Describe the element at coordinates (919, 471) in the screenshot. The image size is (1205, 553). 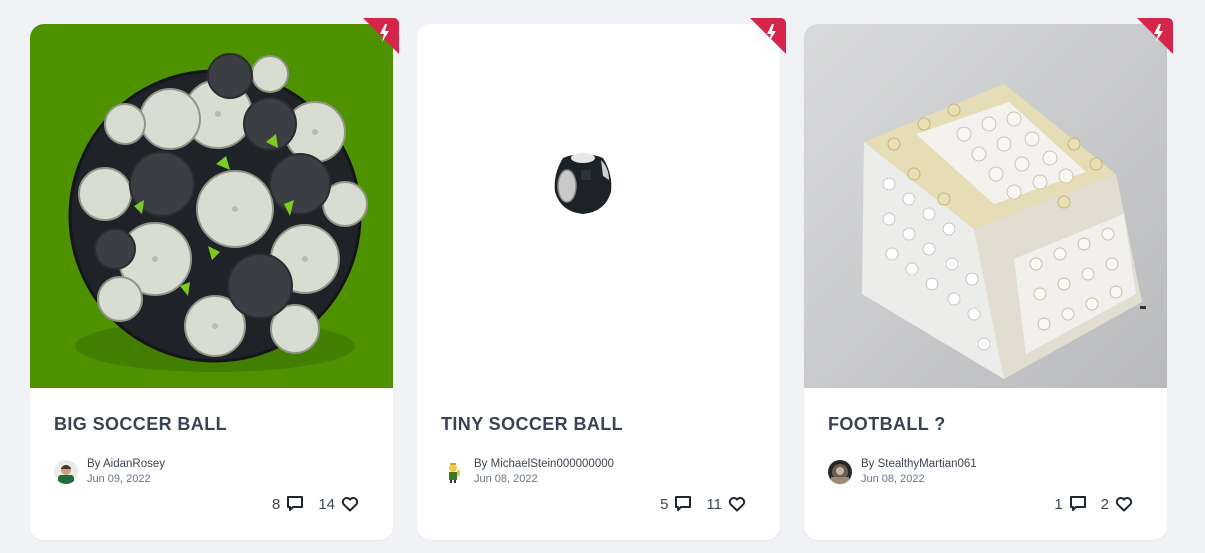
I see `author-meta: By StealthyMartian061 Jun 08, 2022` at that location.